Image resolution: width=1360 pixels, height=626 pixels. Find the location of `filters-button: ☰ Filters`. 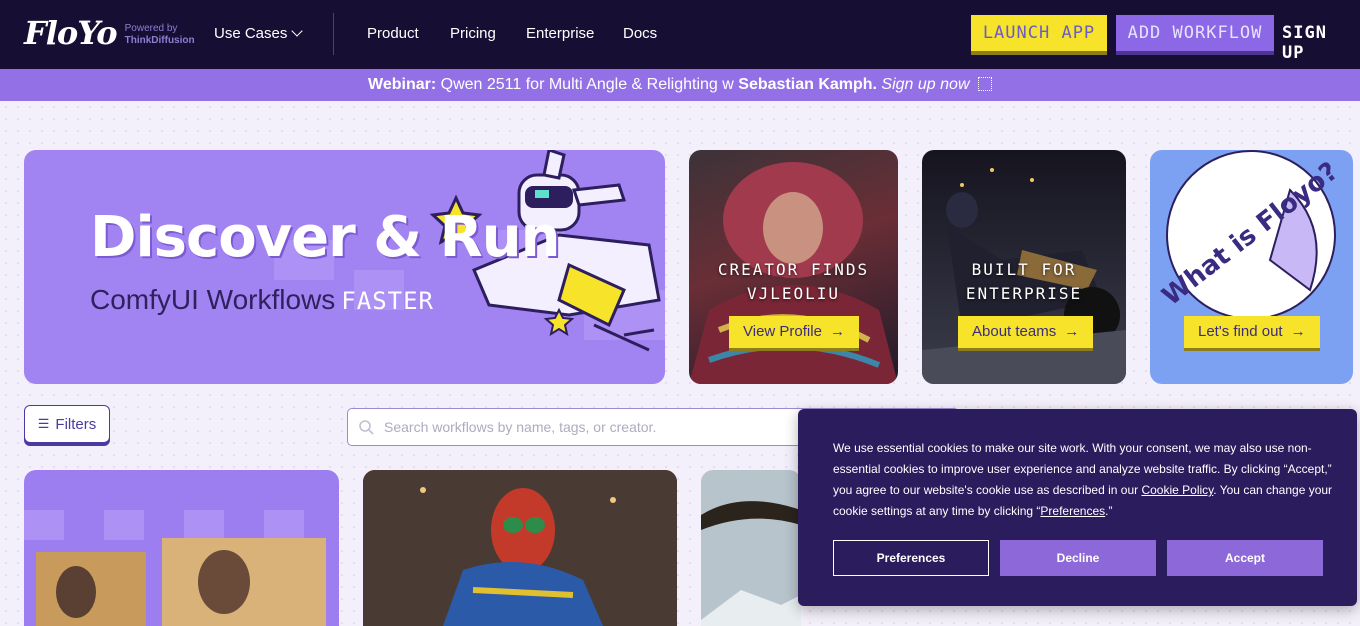

filters-button: ☰ Filters is located at coordinates (67, 424).